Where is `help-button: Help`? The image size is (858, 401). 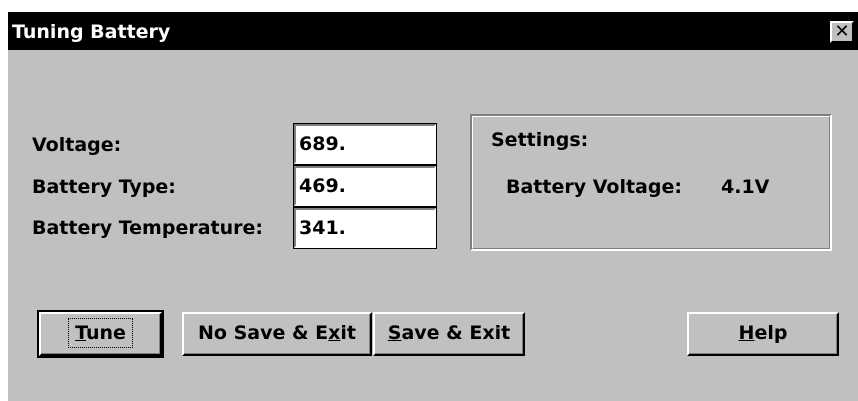
help-button: Help is located at coordinates (763, 334).